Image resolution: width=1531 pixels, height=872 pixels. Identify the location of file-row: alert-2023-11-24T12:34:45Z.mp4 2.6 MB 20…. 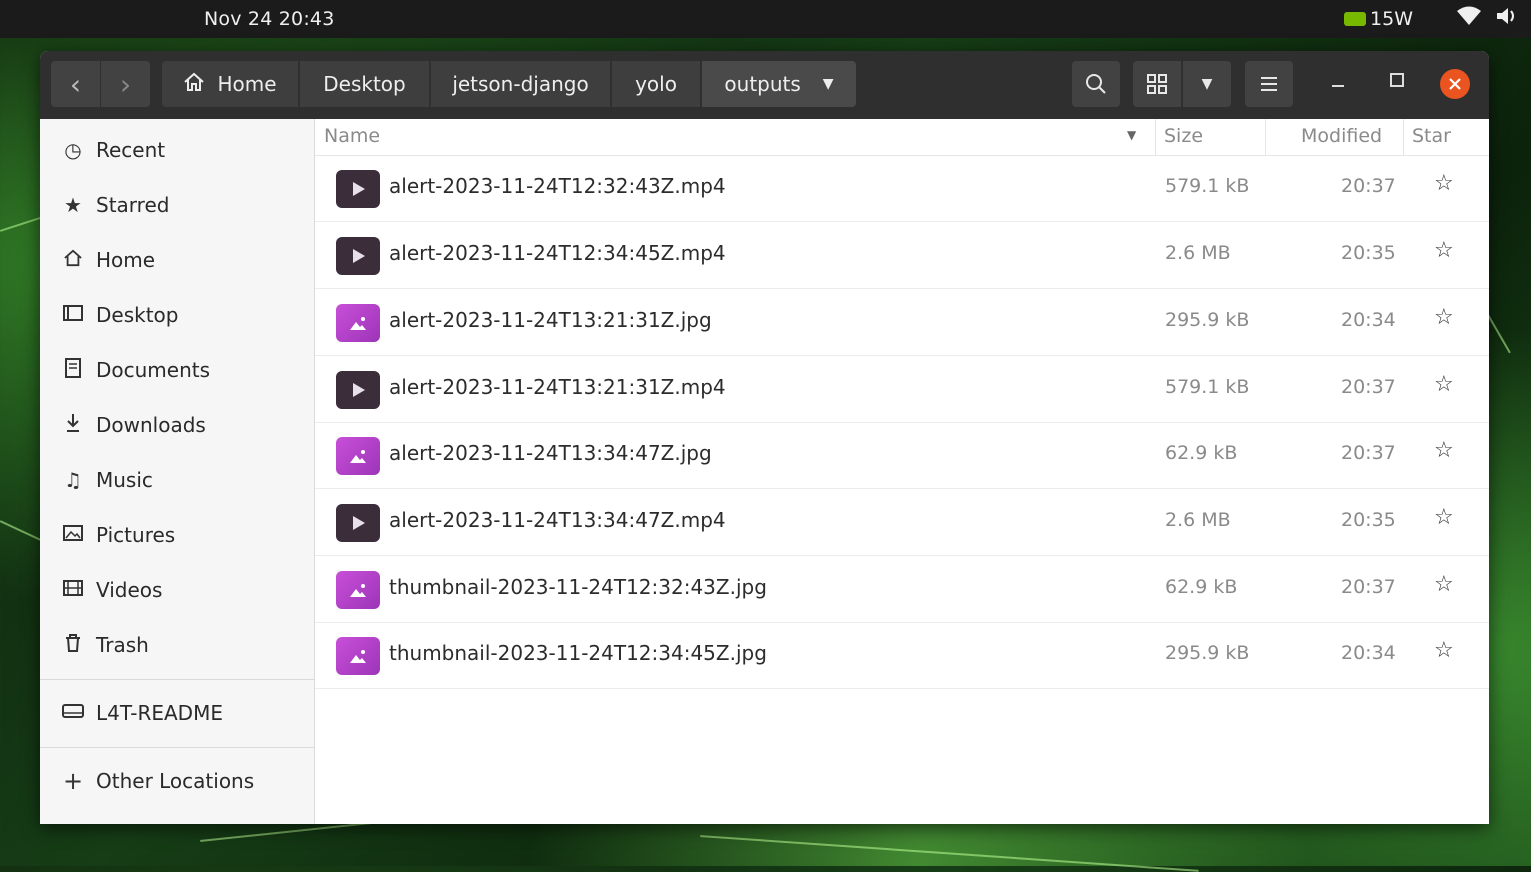
(902, 255).